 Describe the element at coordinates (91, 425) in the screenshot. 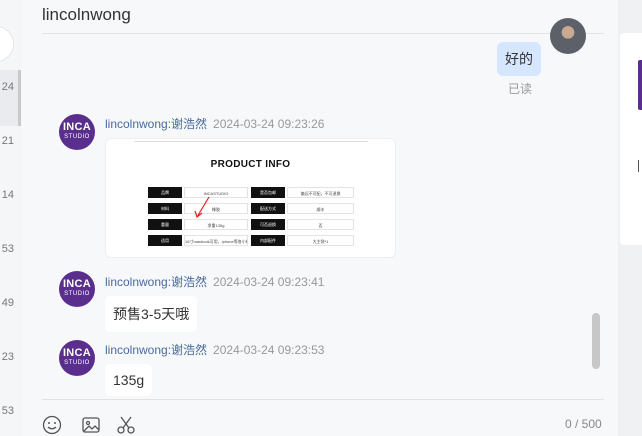

I see `image-icon` at that location.